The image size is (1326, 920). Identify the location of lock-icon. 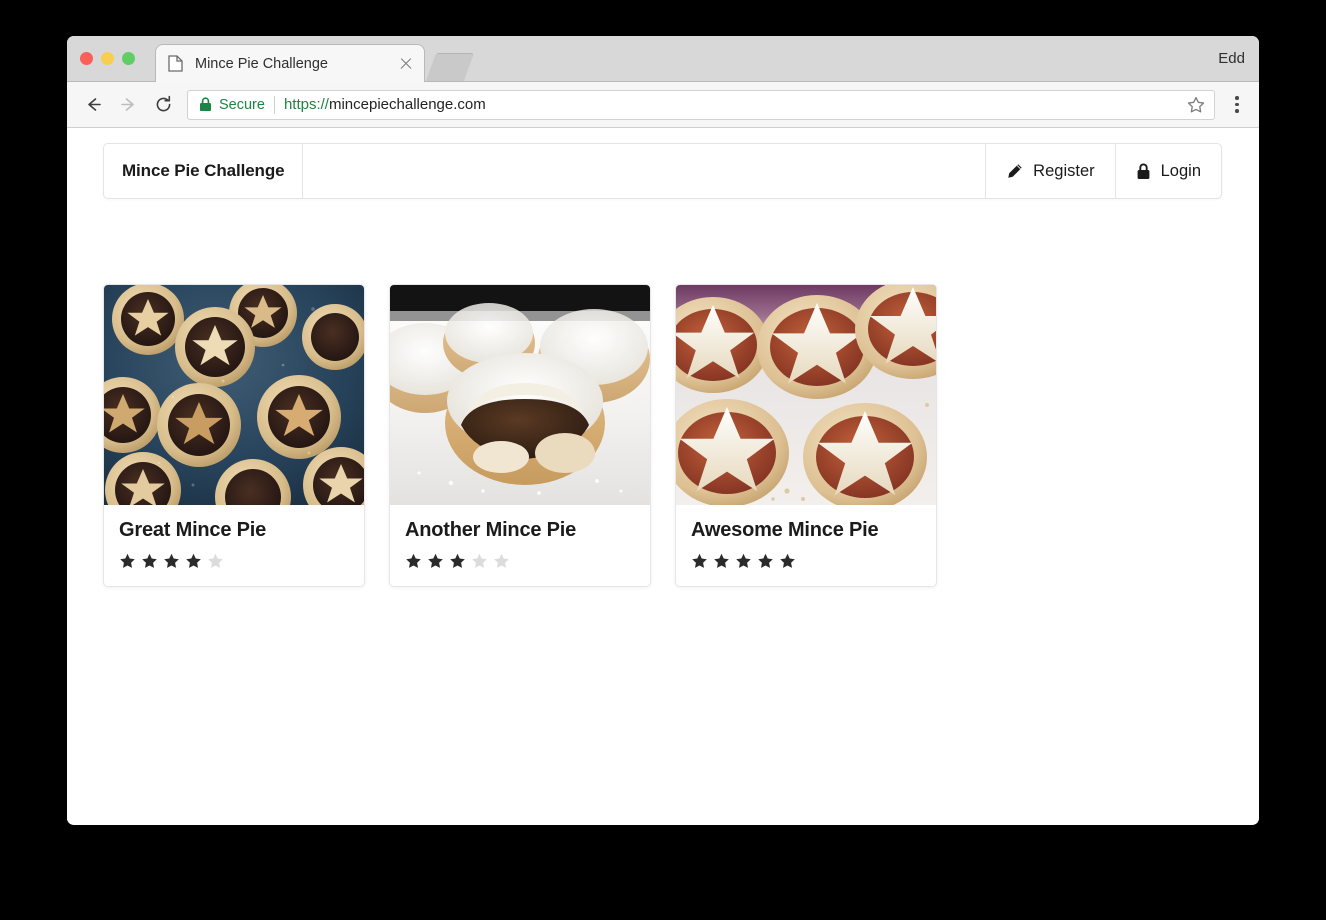
(1143, 171).